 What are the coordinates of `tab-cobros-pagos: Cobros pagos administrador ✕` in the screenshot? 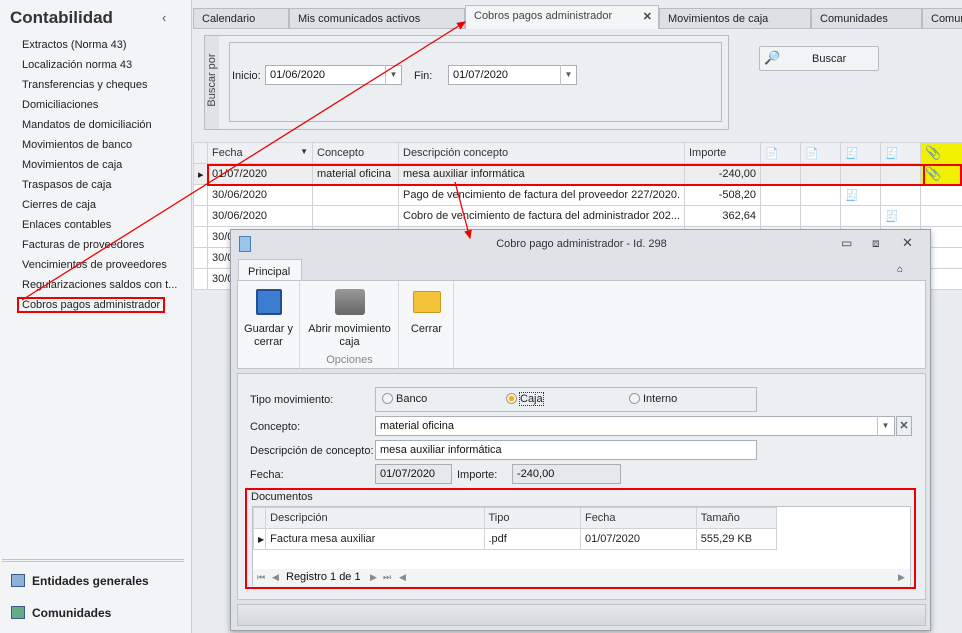 It's located at (562, 17).